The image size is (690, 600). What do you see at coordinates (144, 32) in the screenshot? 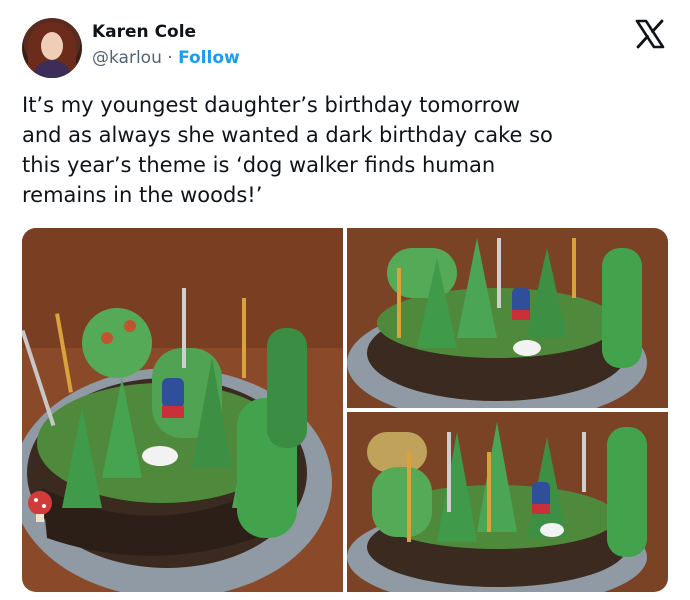
I see `author-name: Karen Cole` at bounding box center [144, 32].